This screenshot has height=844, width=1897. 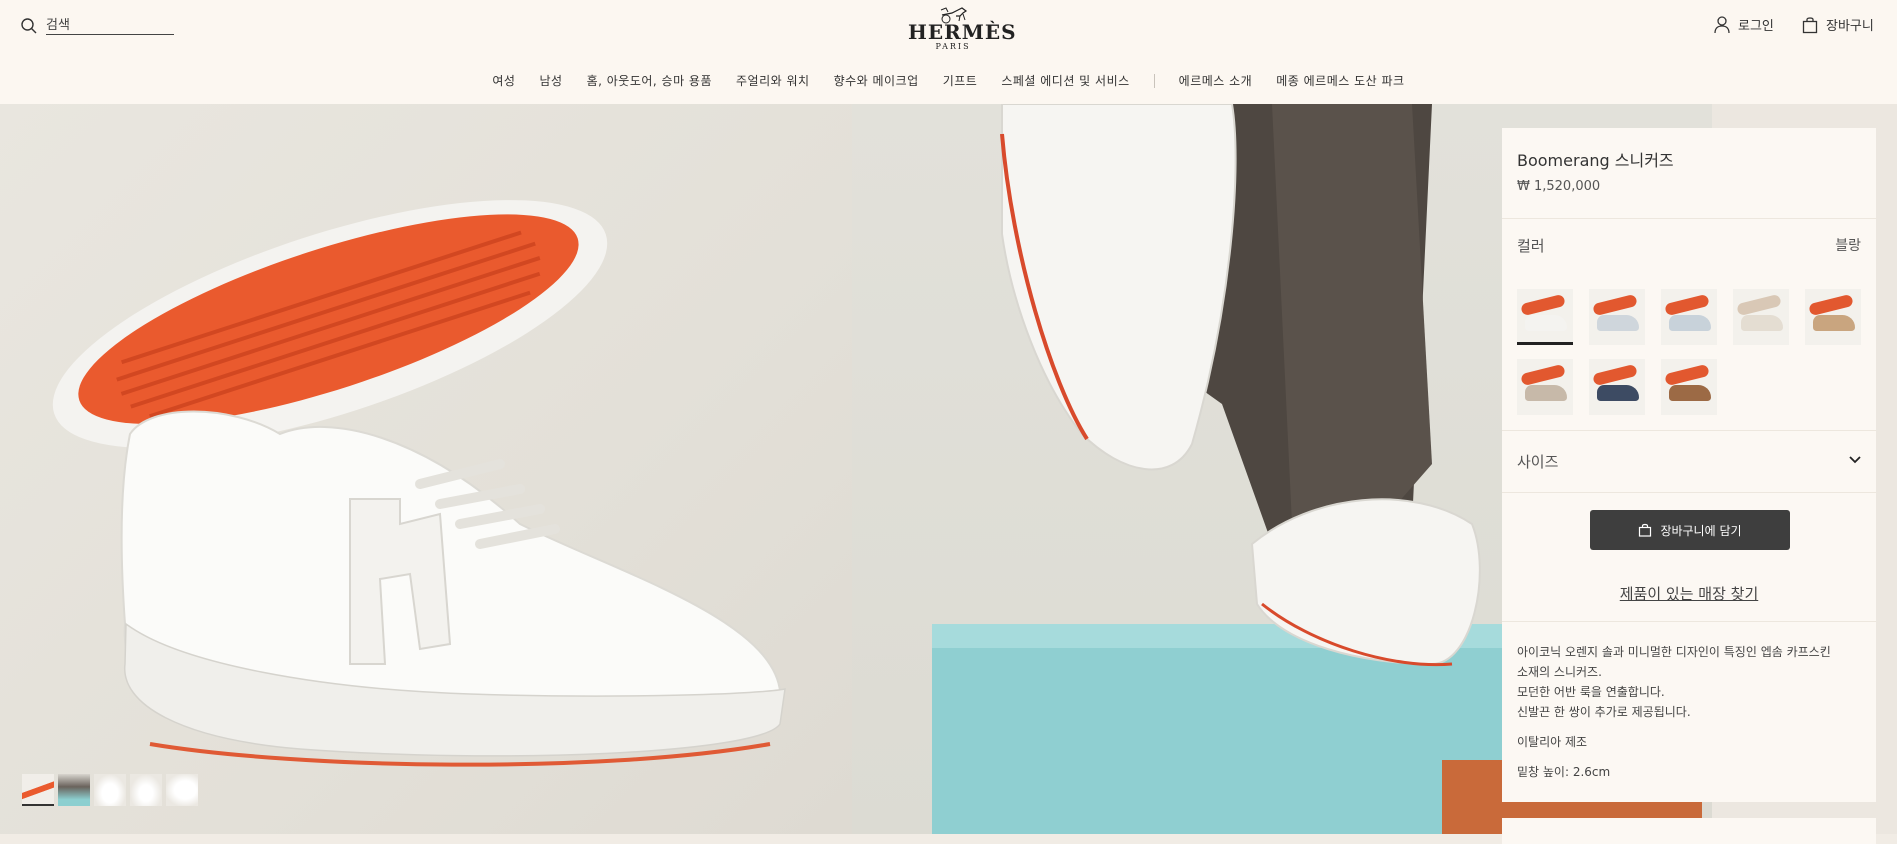 I want to click on carriage-logo-icon, so click(x=954, y=15).